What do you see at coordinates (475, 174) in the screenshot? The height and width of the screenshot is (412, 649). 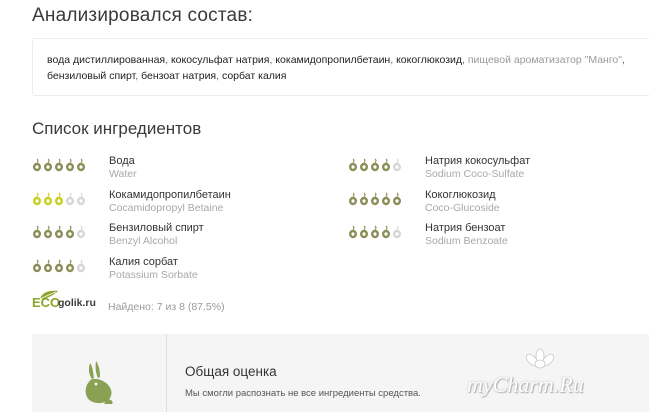 I see `ingredient-latin-name: Sodium Coco-Sulfate` at bounding box center [475, 174].